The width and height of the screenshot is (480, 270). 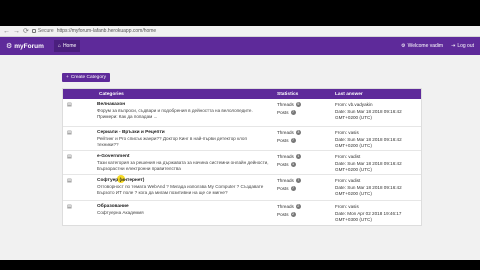 I want to click on home-label: Home, so click(x=69, y=46).